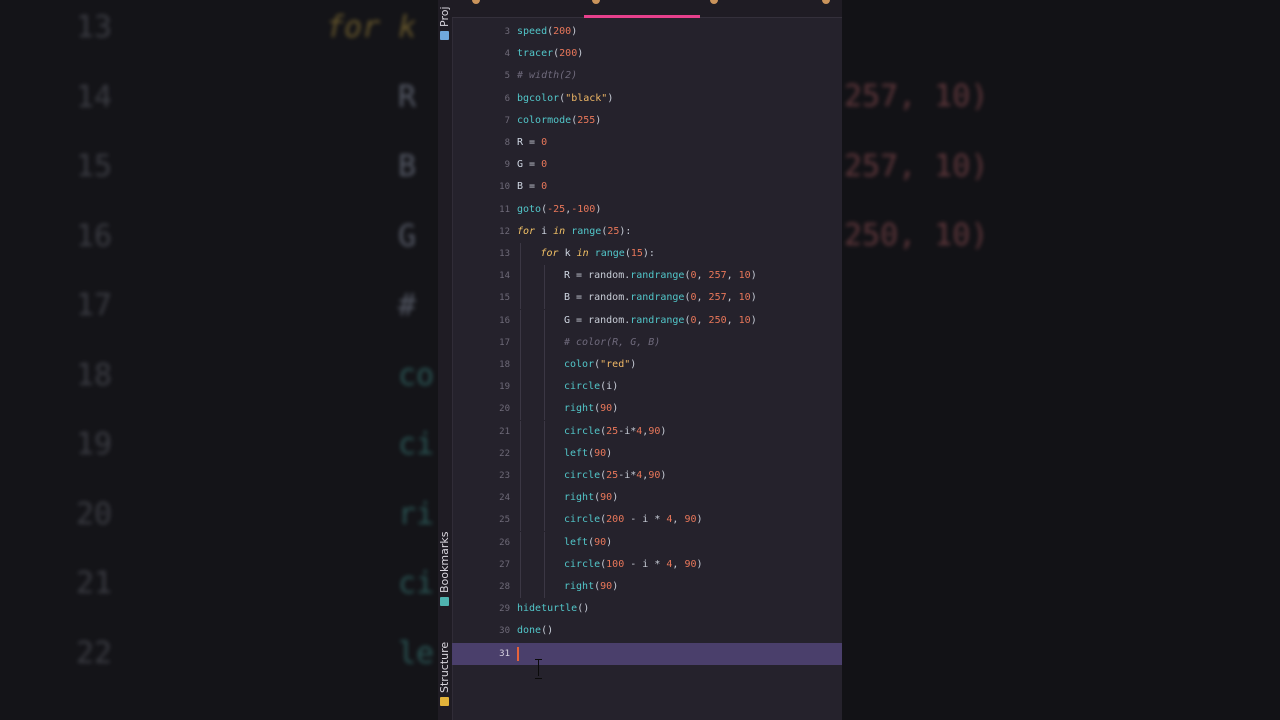 The width and height of the screenshot is (1280, 720). I want to click on line-number: 19, so click(504, 387).